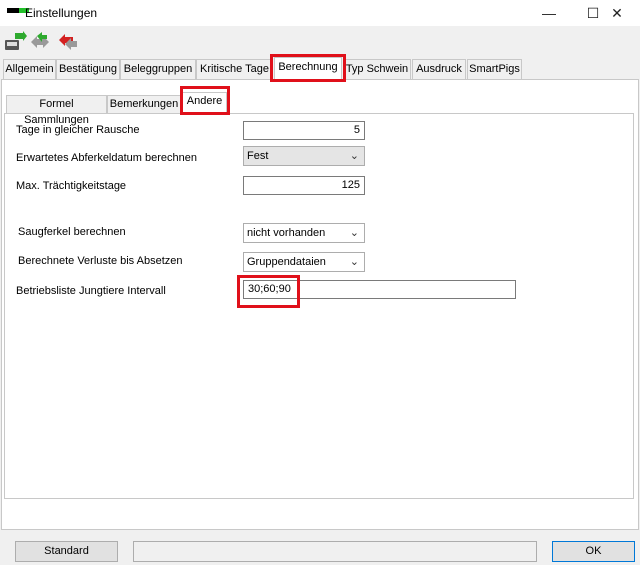 The width and height of the screenshot is (640, 565). I want to click on ok-button: OK, so click(593, 551).